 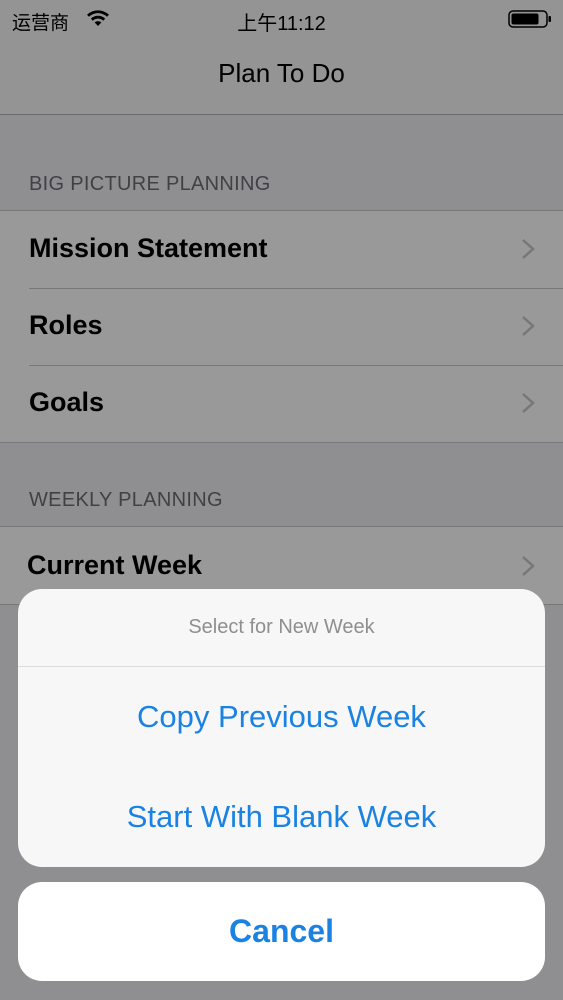 What do you see at coordinates (281, 817) in the screenshot?
I see `start-blank-week-button: Start With Blank Week` at bounding box center [281, 817].